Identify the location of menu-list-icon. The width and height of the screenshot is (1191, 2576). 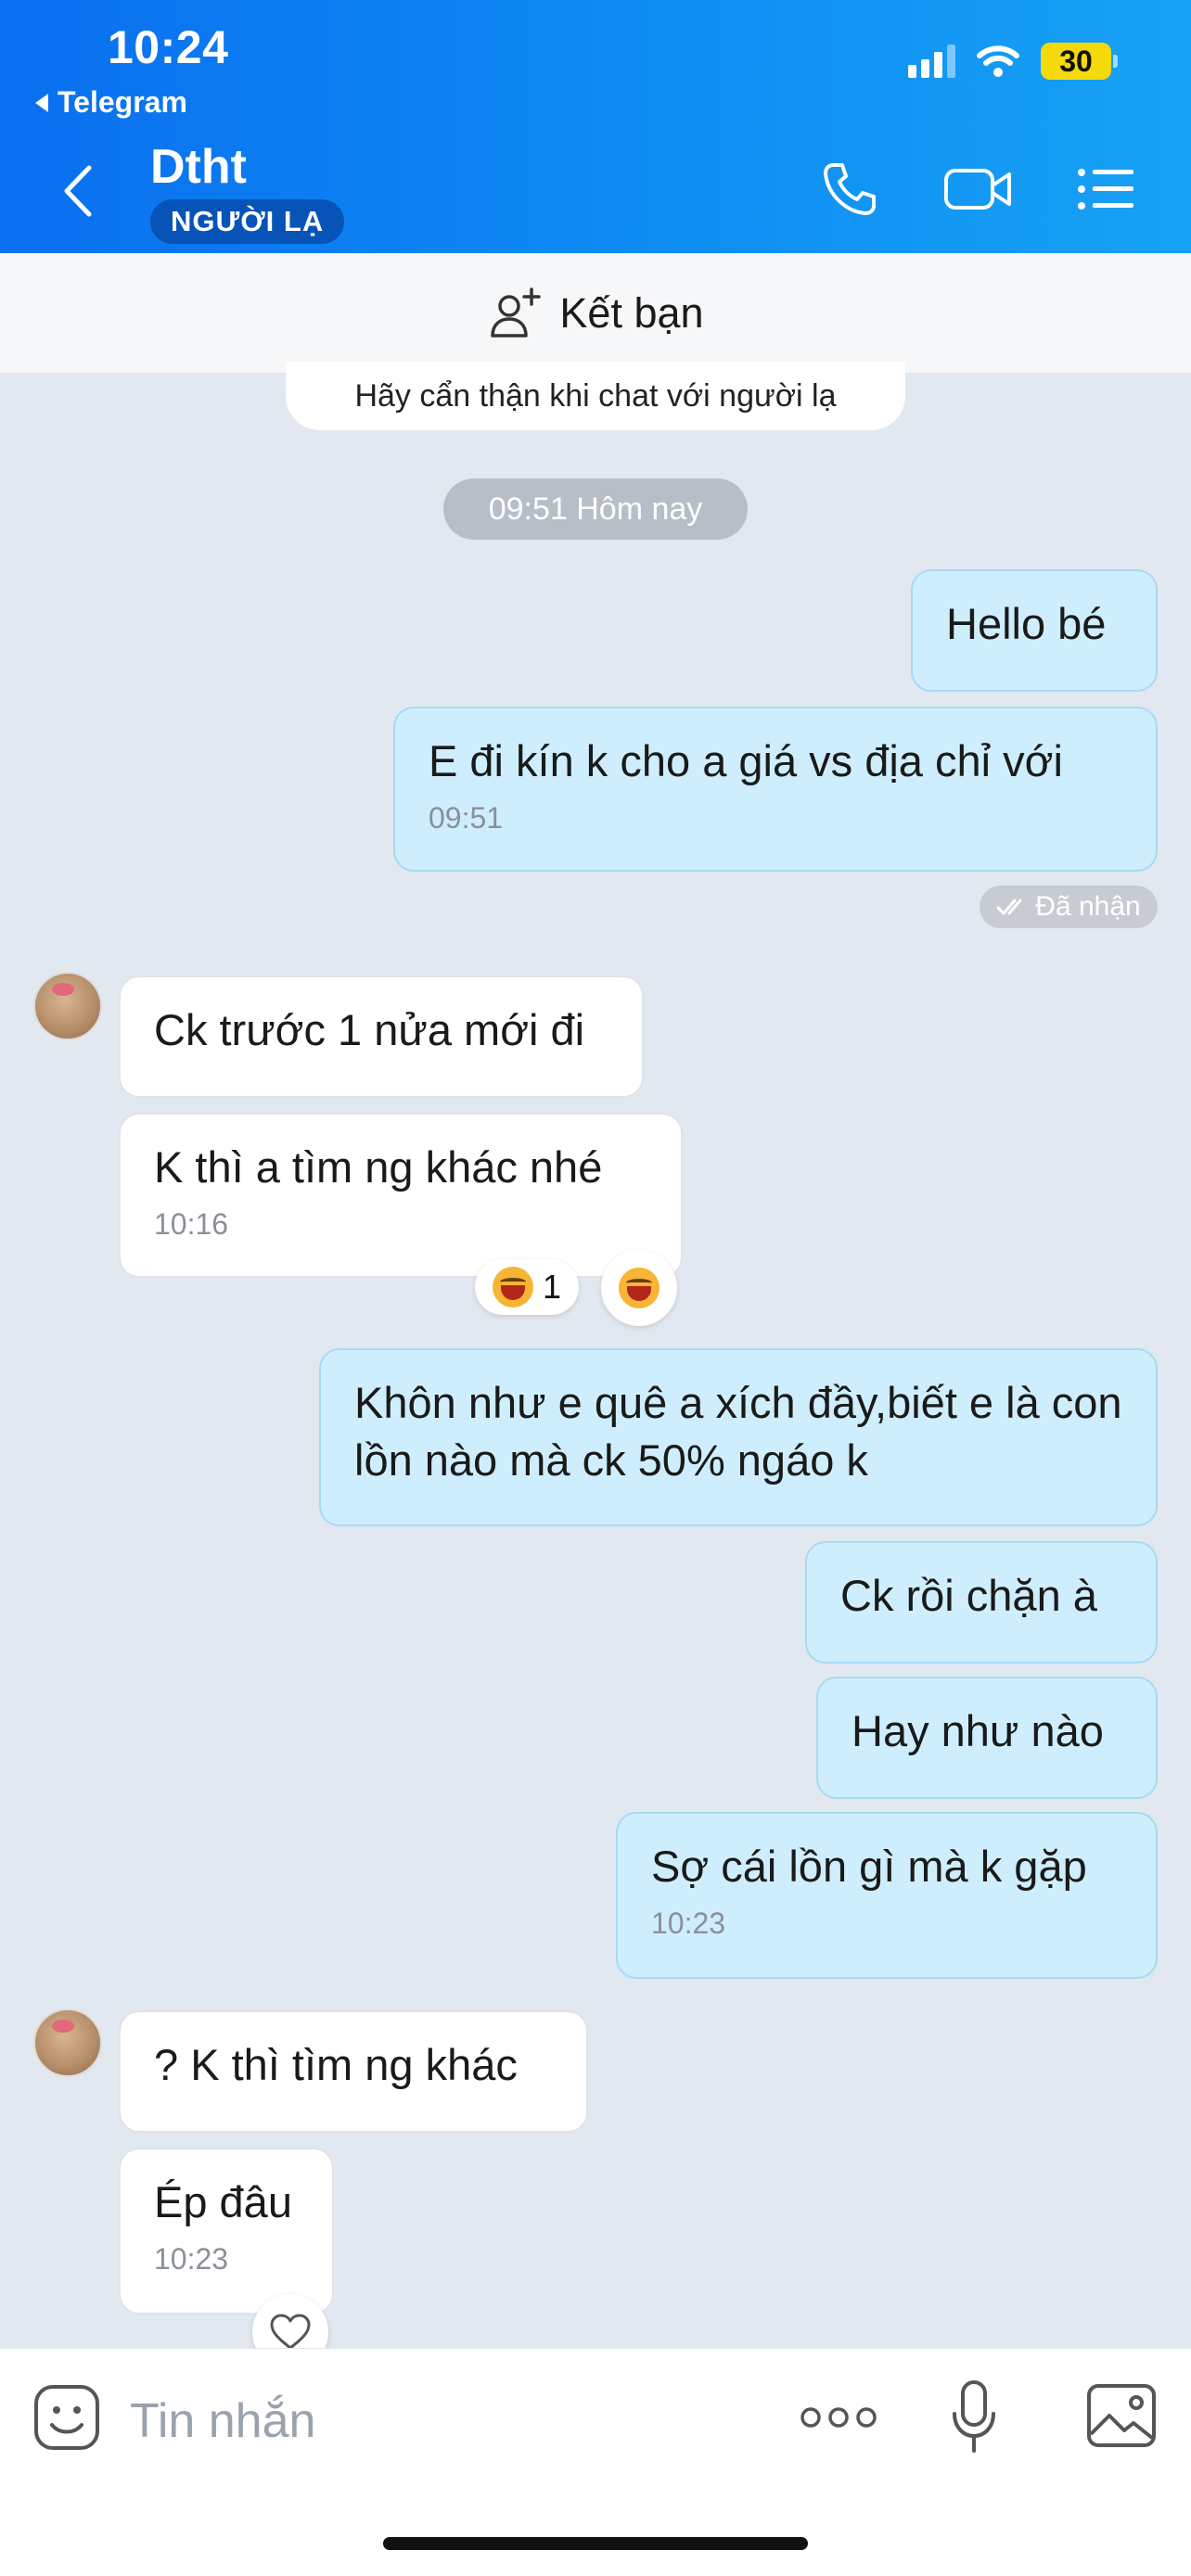
(1106, 189).